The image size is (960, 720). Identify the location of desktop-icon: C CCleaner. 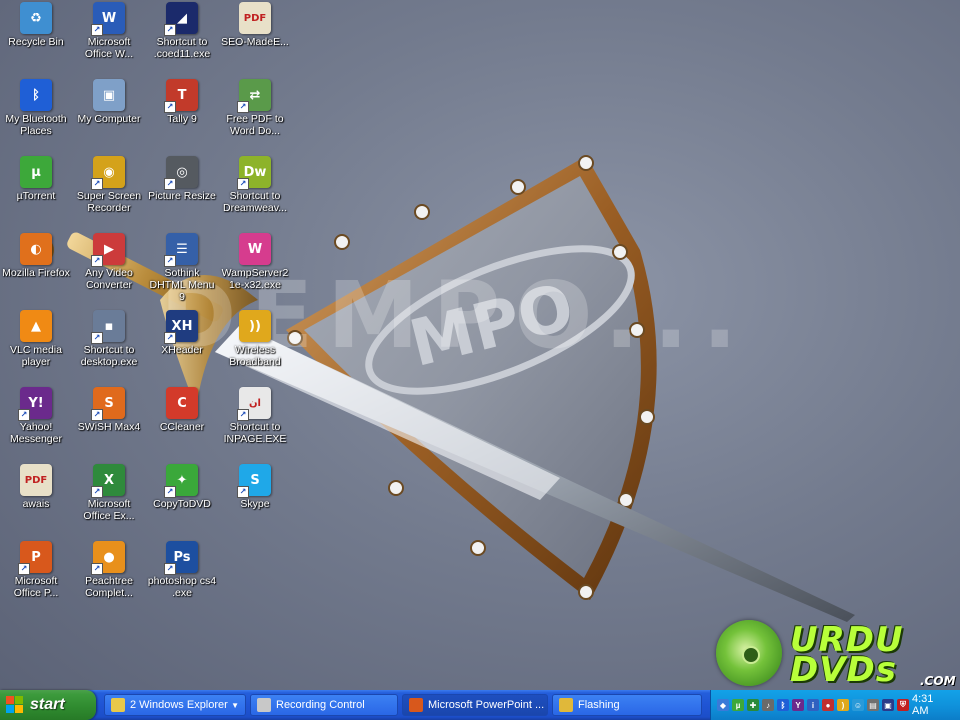
(182, 410).